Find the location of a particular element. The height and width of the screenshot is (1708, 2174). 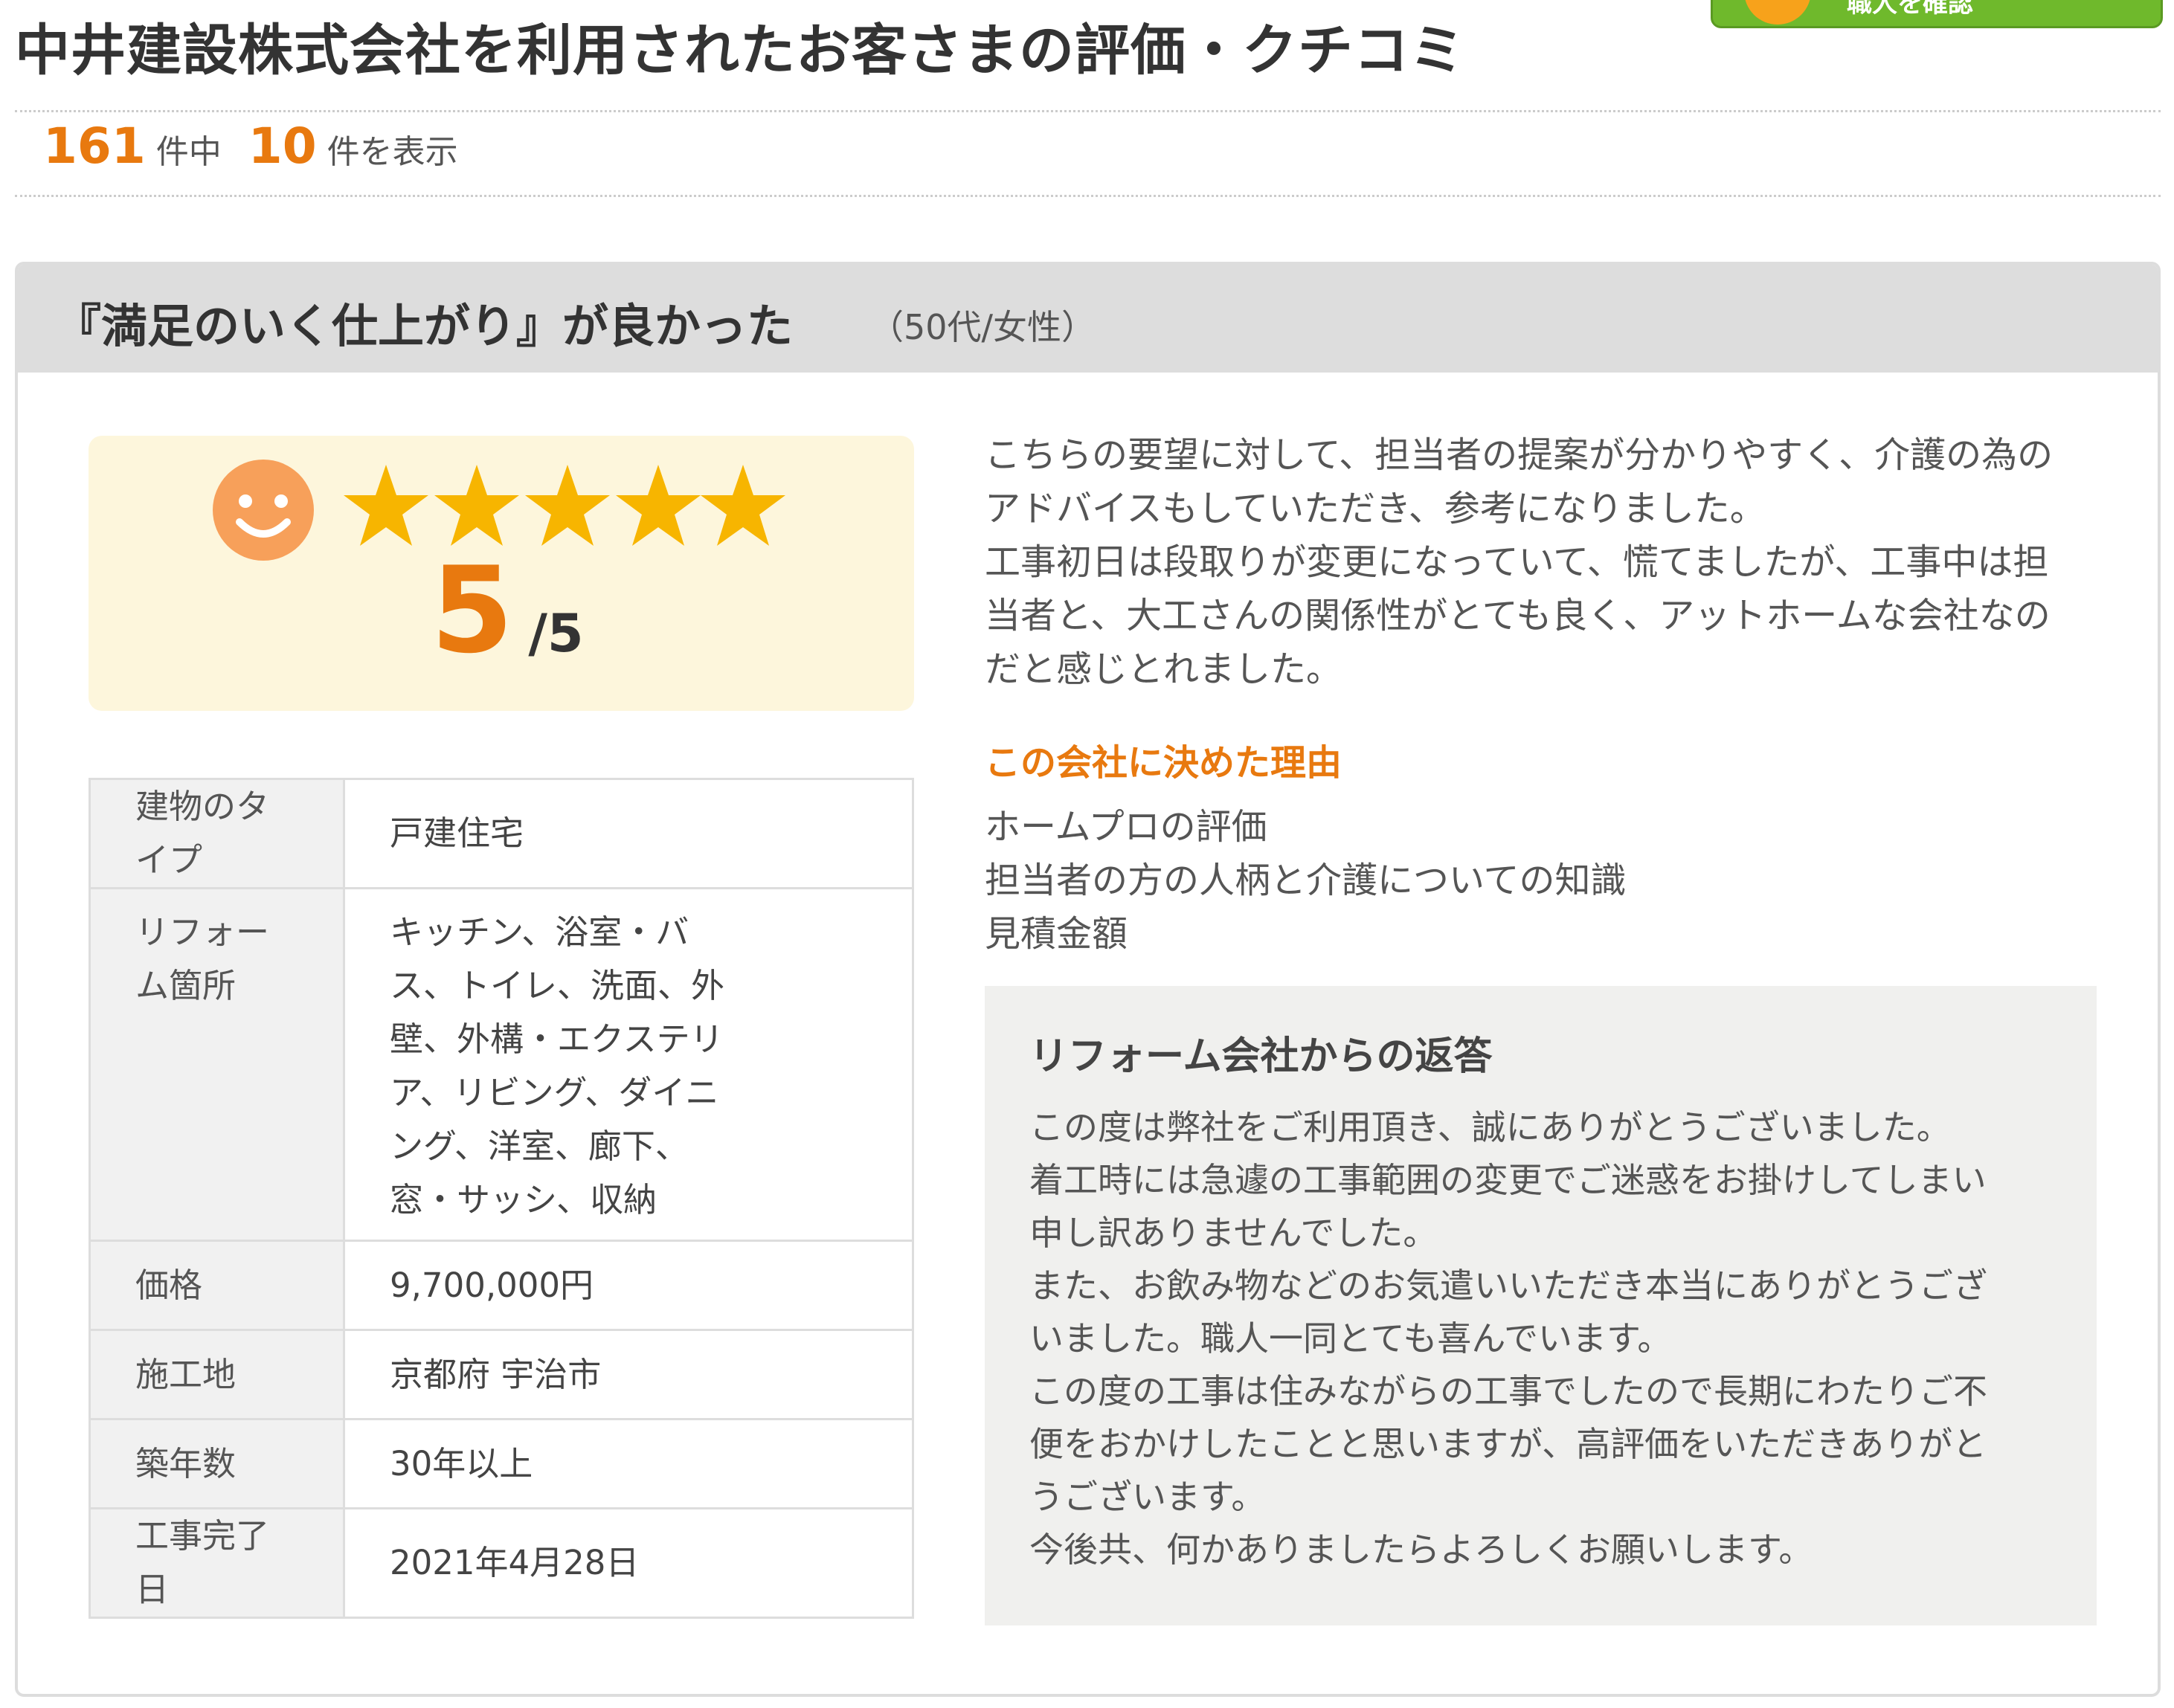

detail-row: 施工地 京都府 宇治市 is located at coordinates (501, 1374).